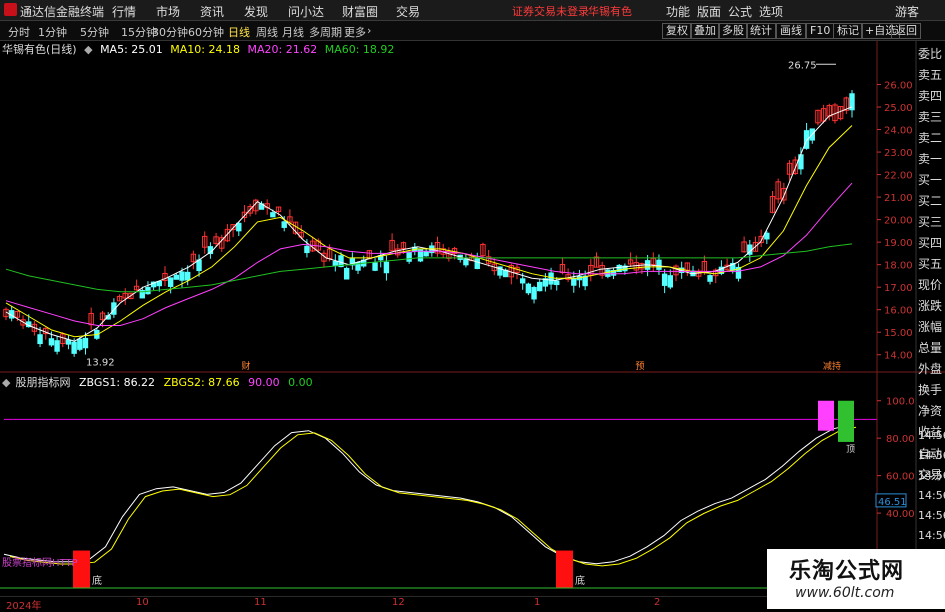 This screenshot has height=612, width=945. I want to click on side-panel-item: 总量, so click(930, 347).